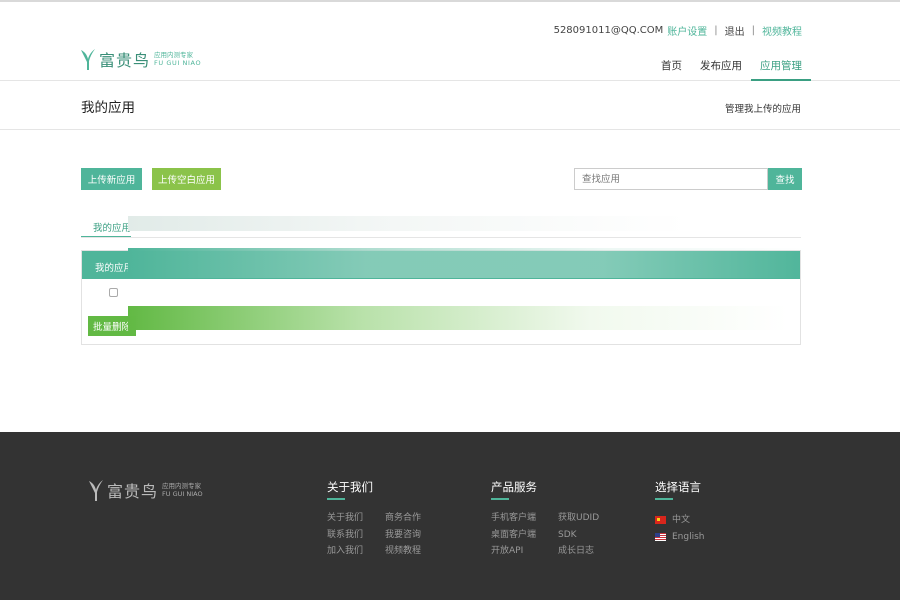  Describe the element at coordinates (578, 518) in the screenshot. I see `footer-link-get-udid: 获取UDID` at that location.